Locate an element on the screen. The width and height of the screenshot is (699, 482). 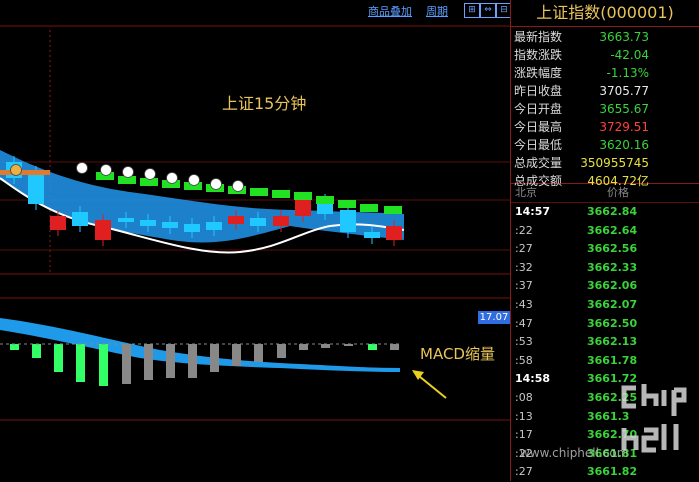
tick-time: :13 is located at coordinates (524, 416).